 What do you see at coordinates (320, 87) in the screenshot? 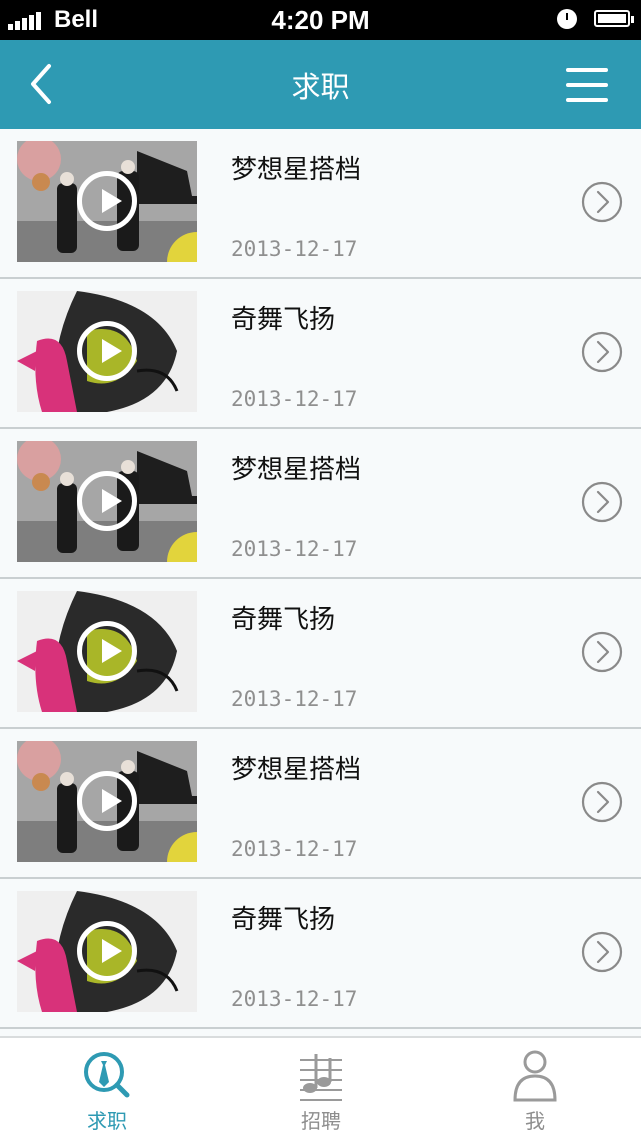
I see `page-title: 求职` at bounding box center [320, 87].